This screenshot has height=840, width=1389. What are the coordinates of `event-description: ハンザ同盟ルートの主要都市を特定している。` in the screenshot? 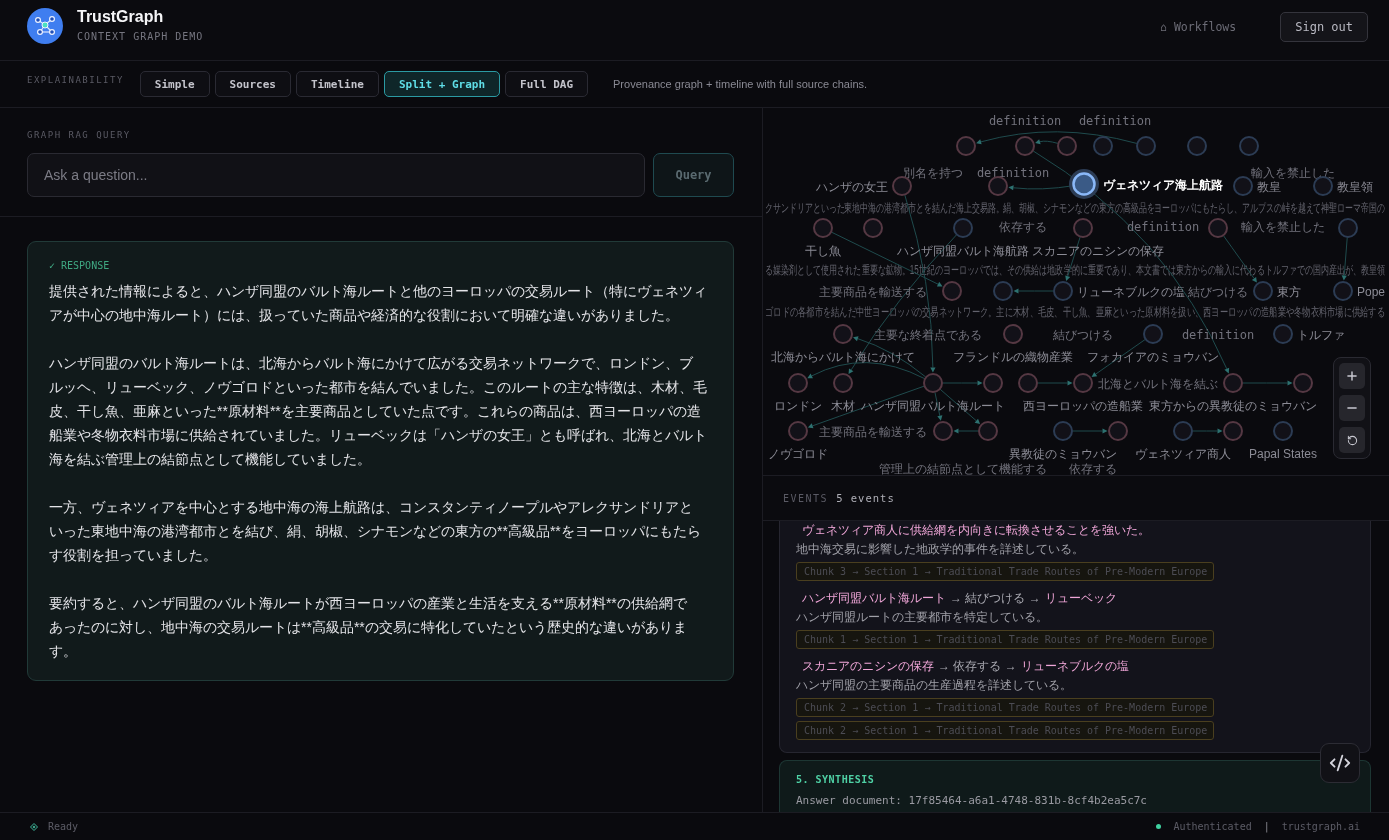 It's located at (922, 617).